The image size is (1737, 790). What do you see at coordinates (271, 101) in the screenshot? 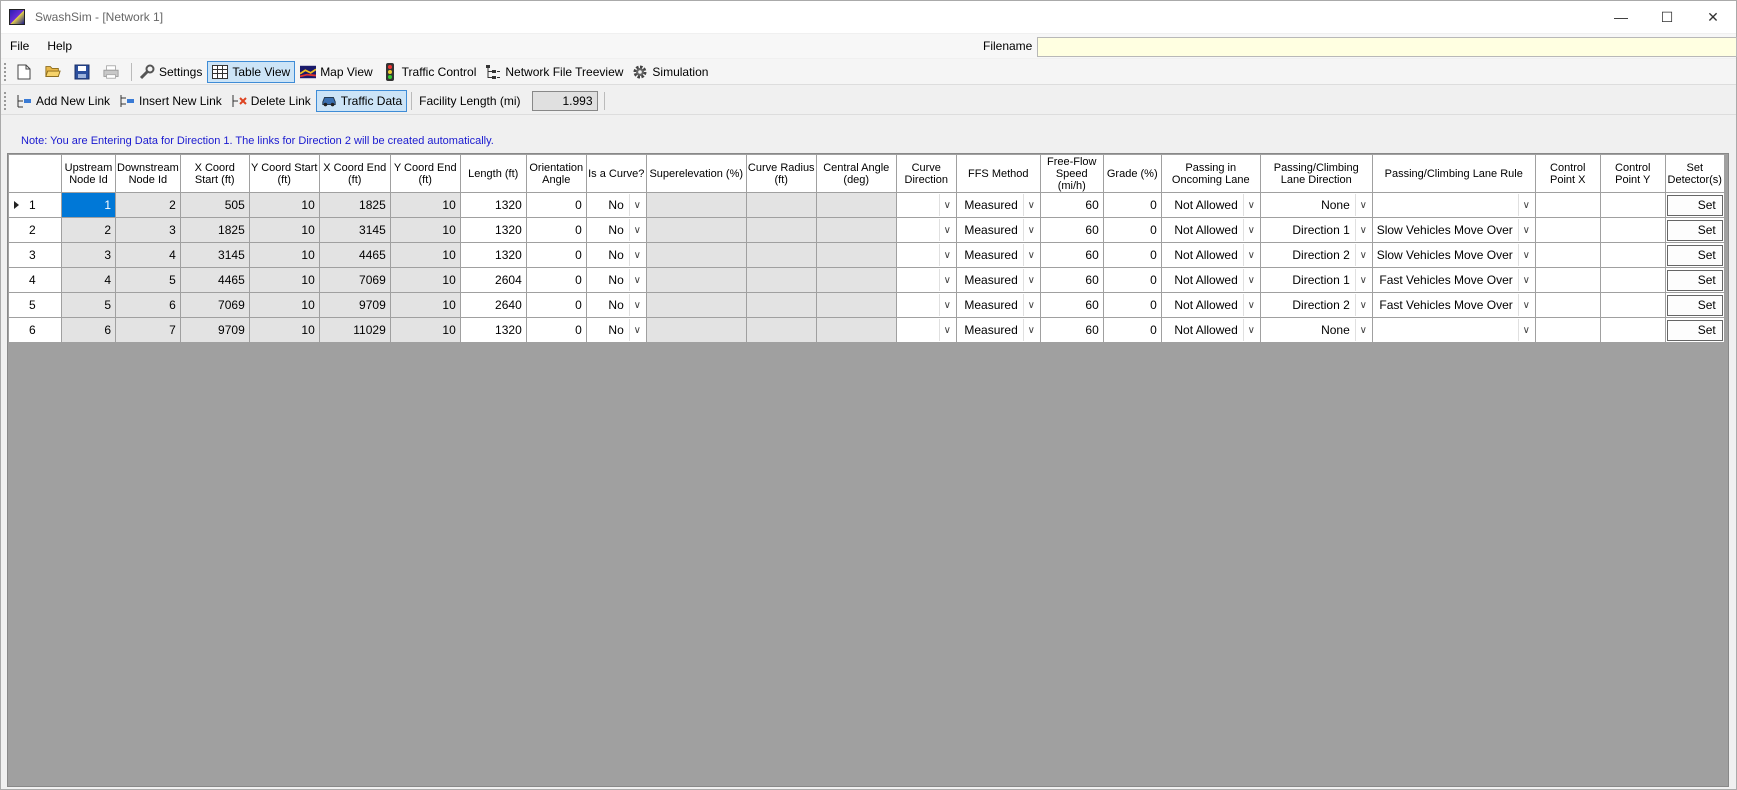
I see `delete-link-button: Delete Link` at bounding box center [271, 101].